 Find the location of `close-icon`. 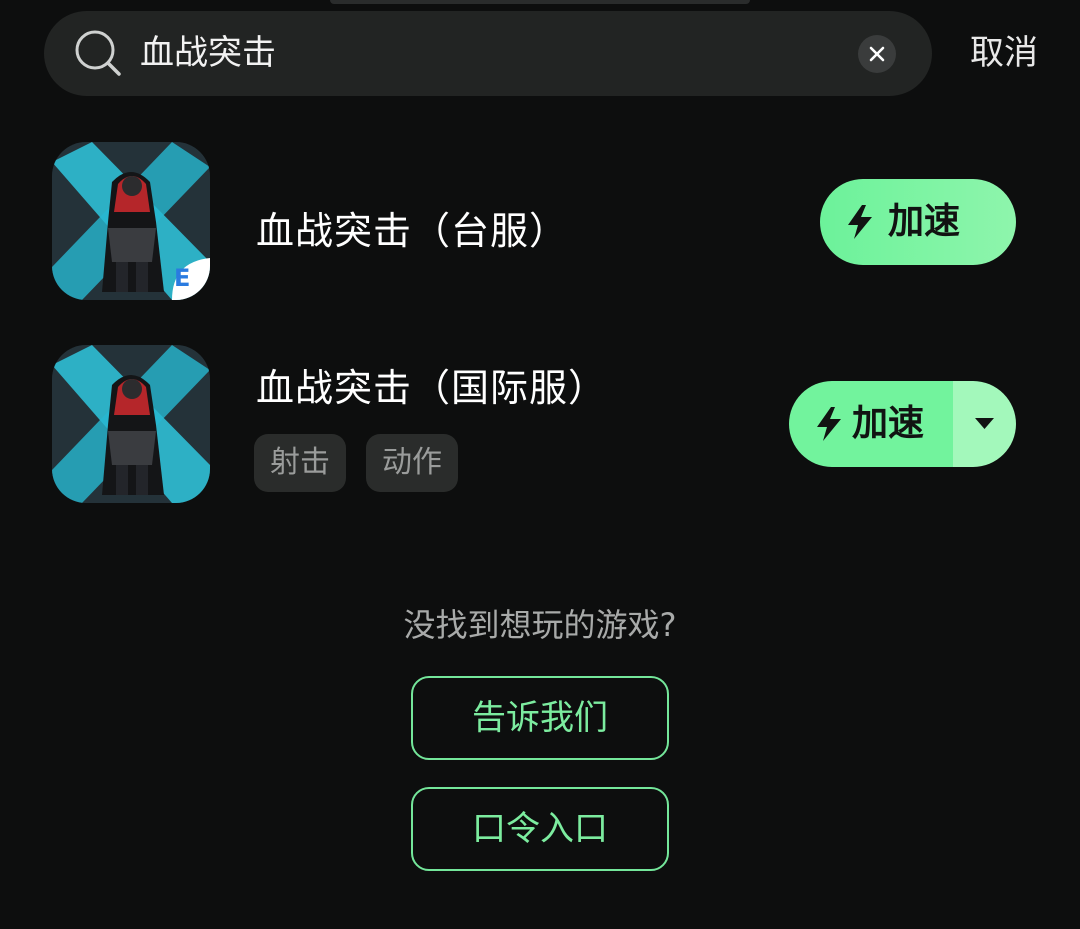

close-icon is located at coordinates (877, 54).